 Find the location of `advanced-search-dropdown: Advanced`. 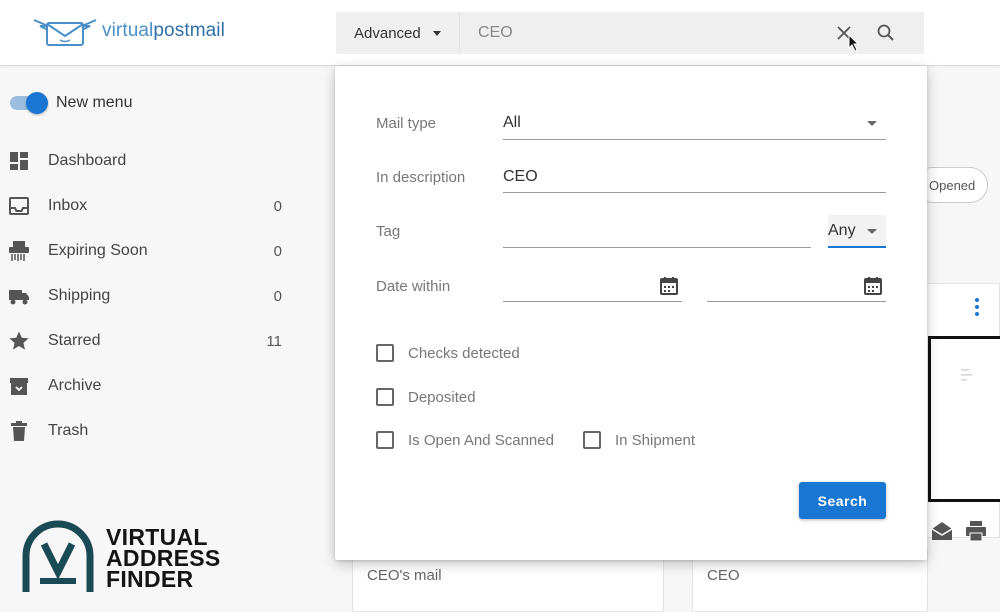

advanced-search-dropdown: Advanced is located at coordinates (398, 33).